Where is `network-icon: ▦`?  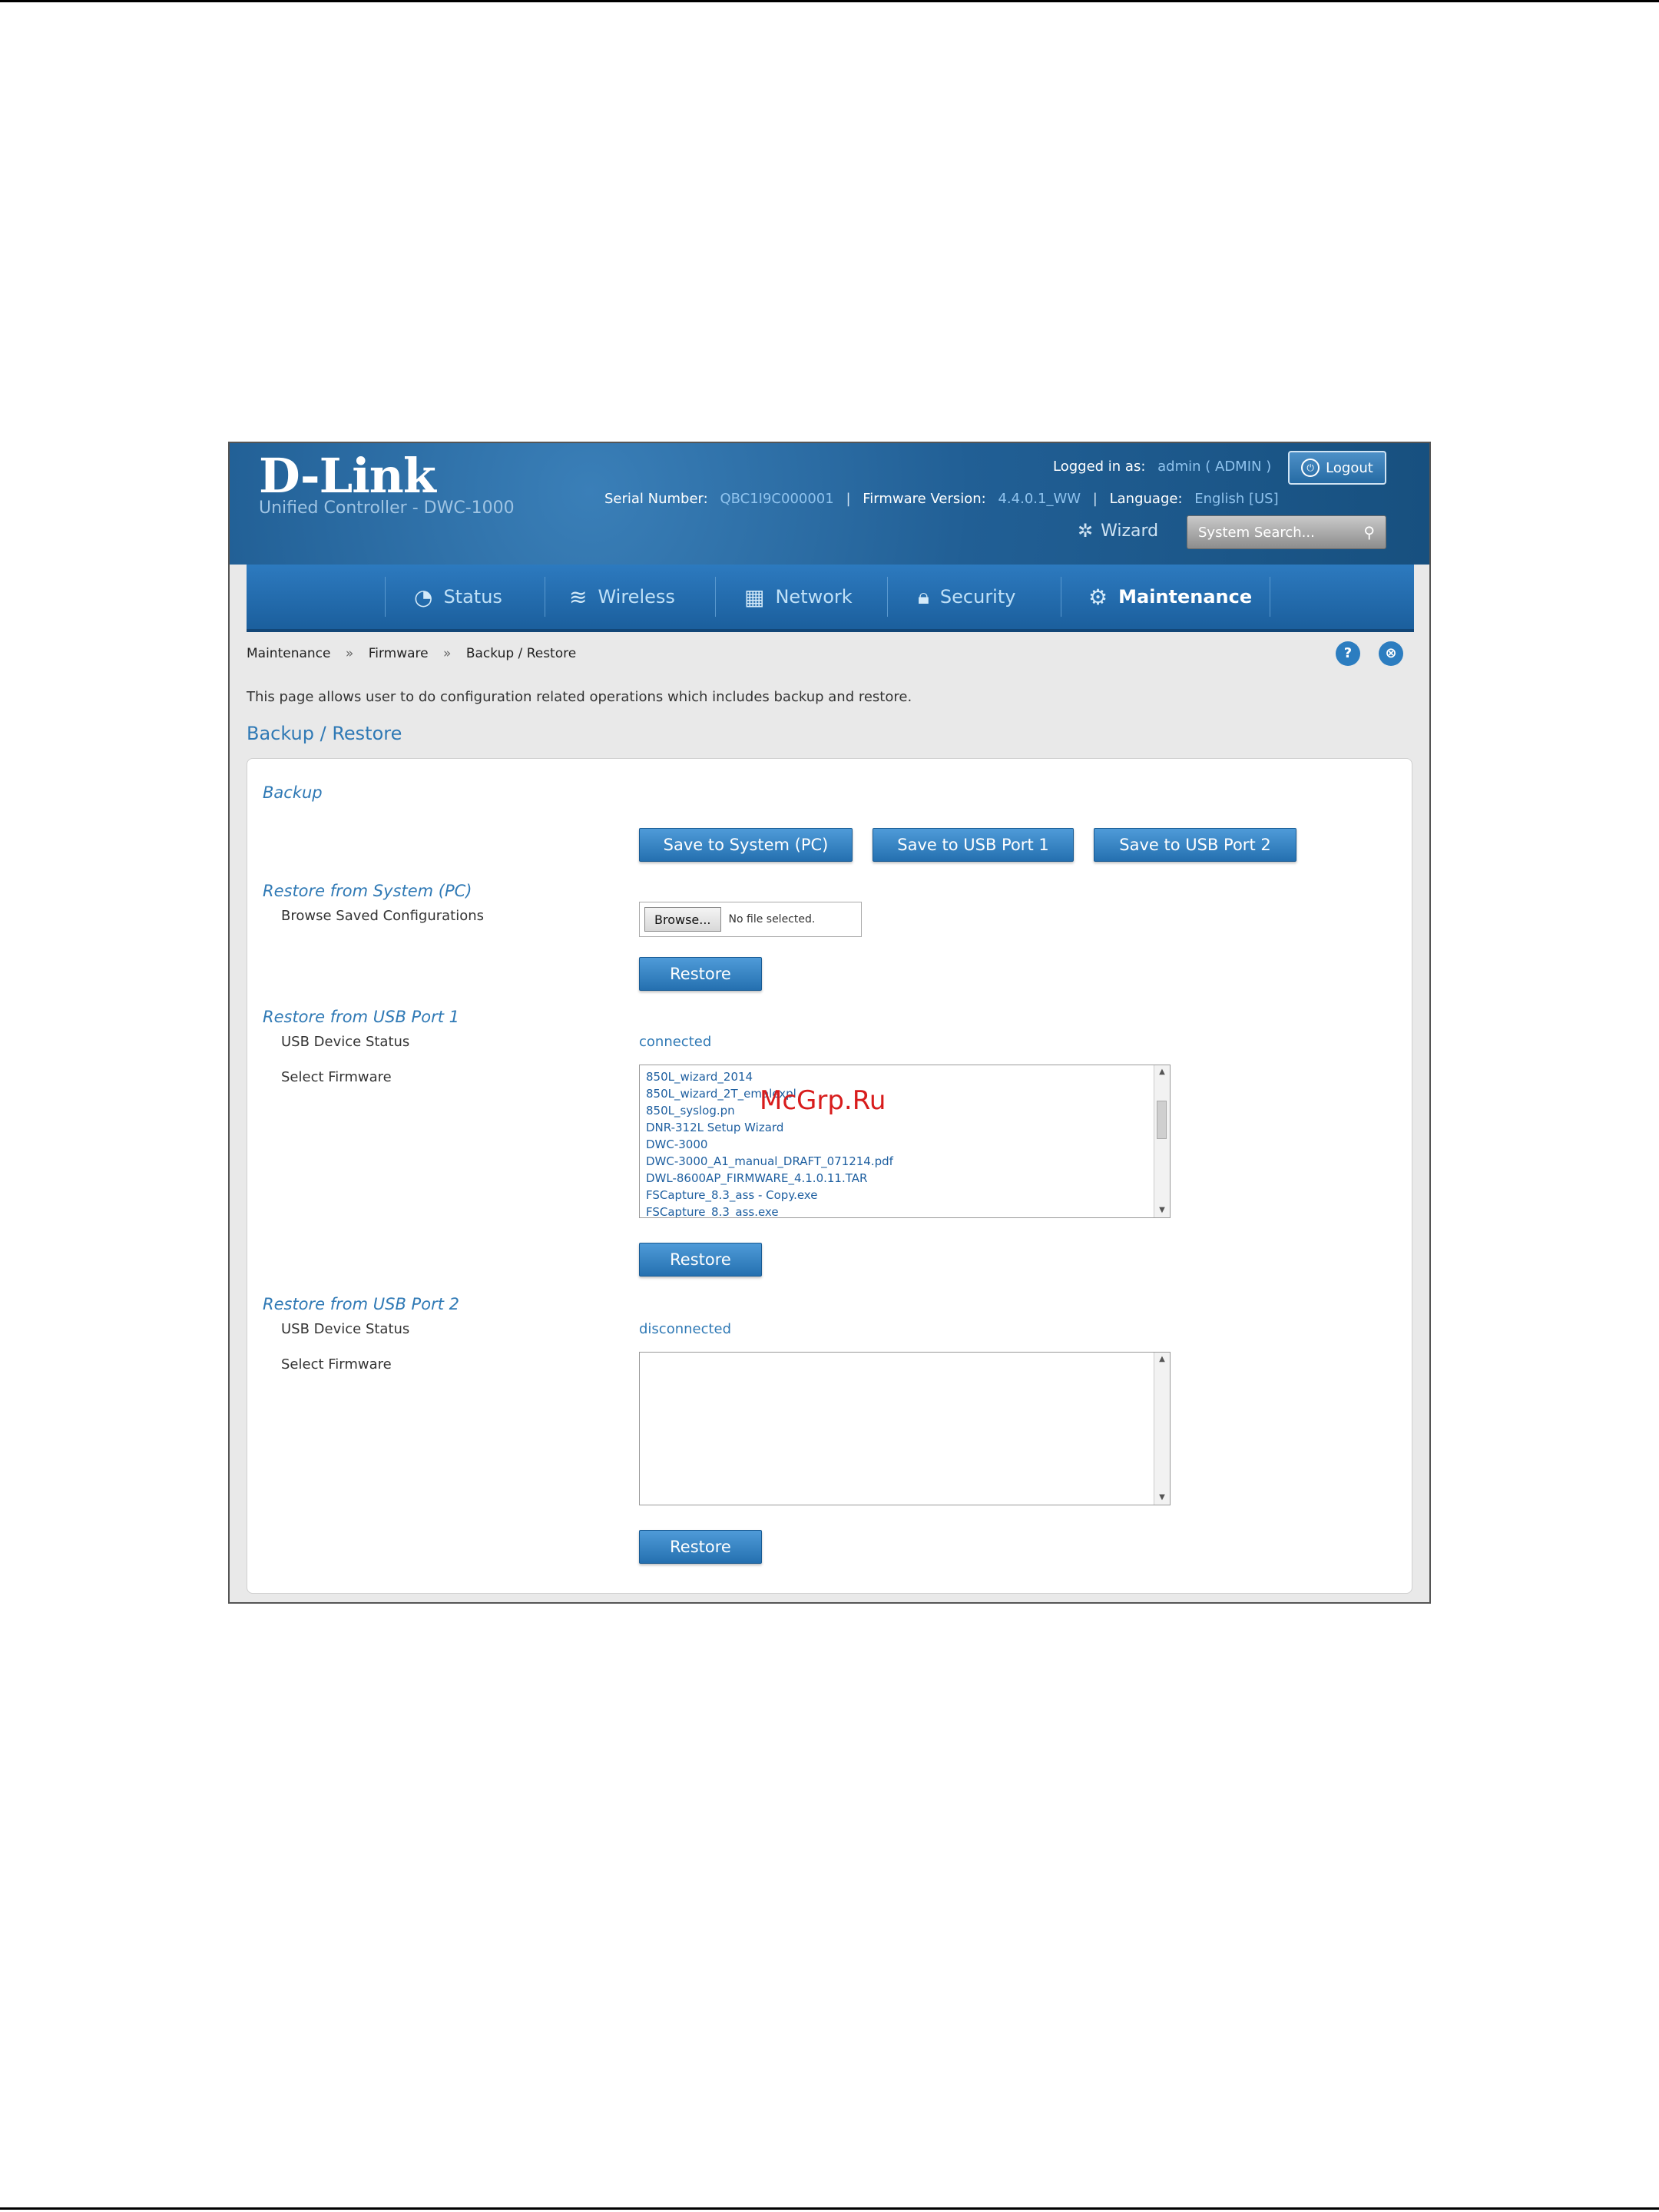
network-icon: ▦ is located at coordinates (755, 597).